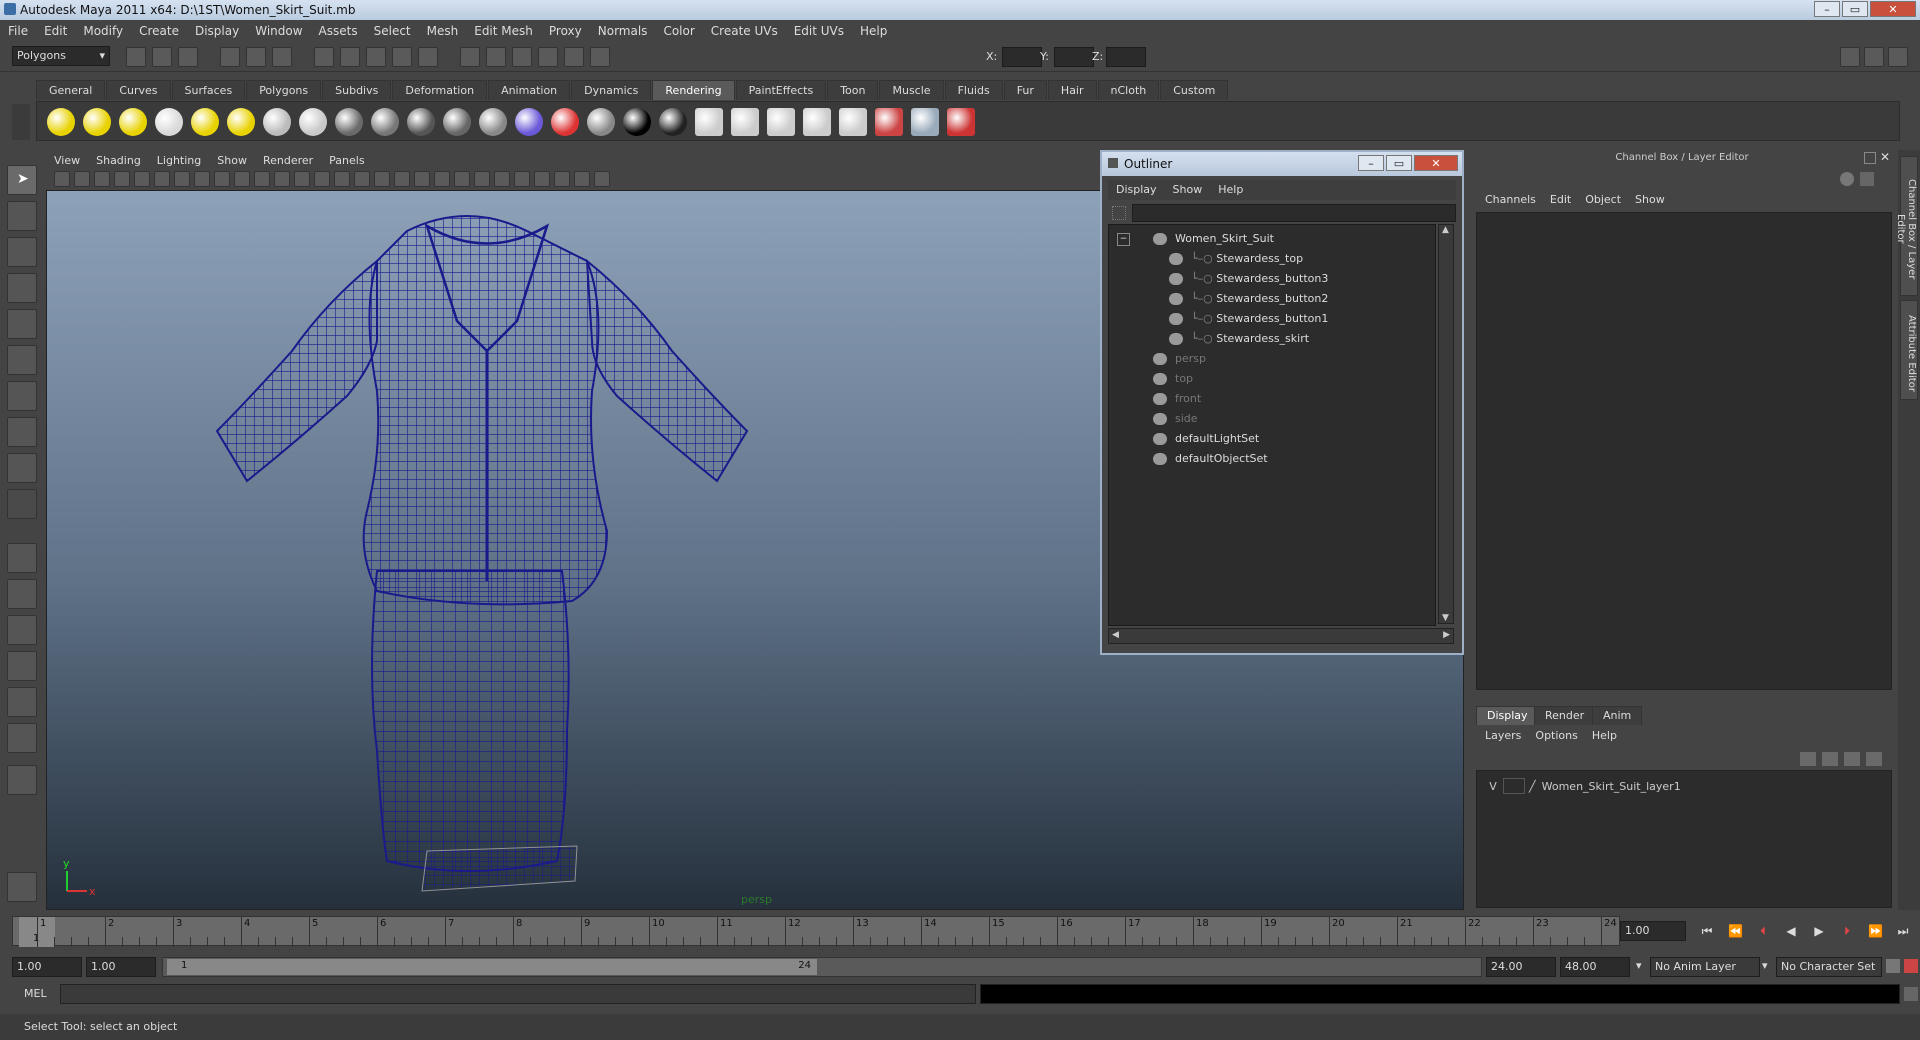 This screenshot has height=1040, width=1920. I want to click on viewport-tool-4-icon, so click(122, 179).